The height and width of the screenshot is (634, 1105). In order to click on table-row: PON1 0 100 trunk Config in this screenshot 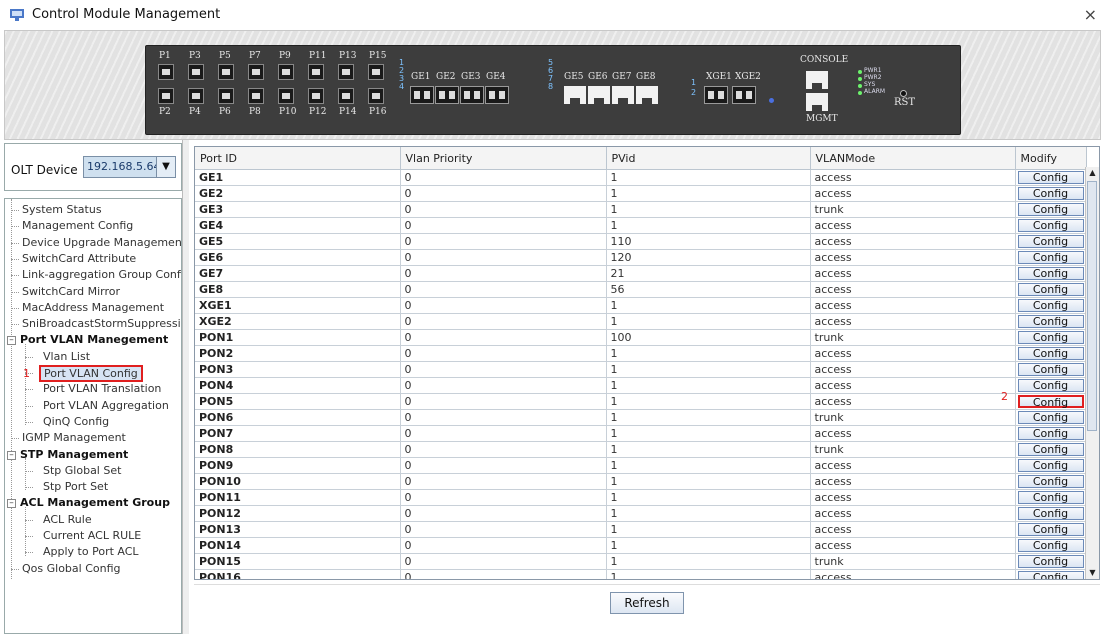, I will do `click(641, 337)`.